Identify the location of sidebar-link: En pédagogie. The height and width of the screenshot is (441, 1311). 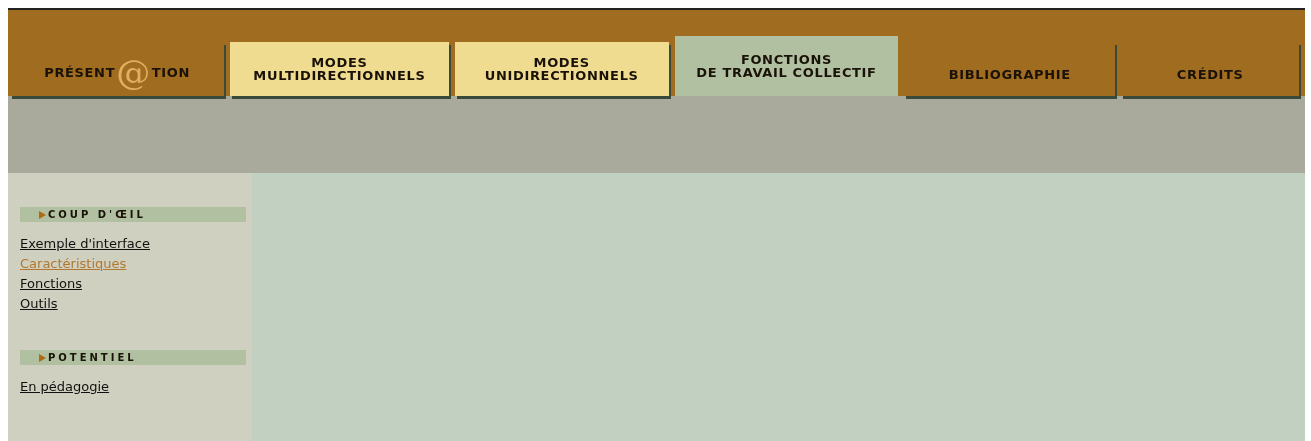
(65, 387).